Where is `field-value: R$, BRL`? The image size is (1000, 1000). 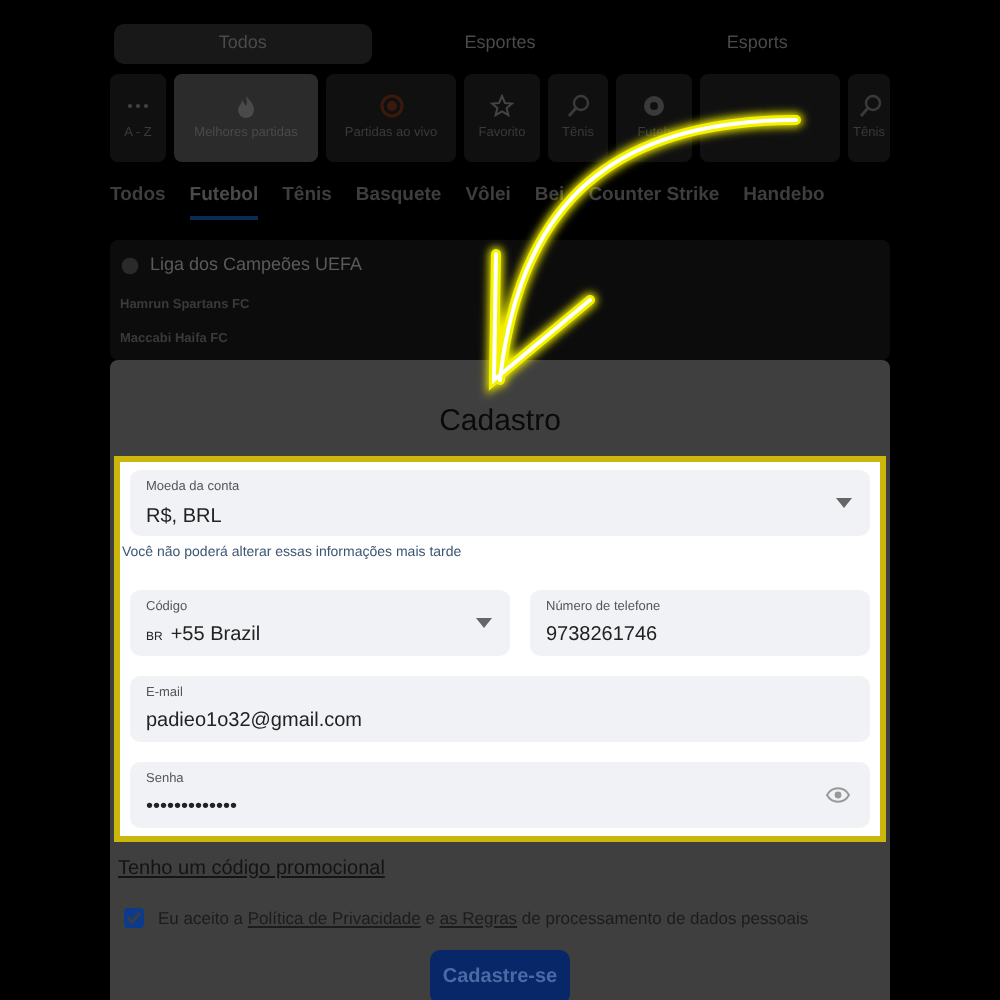
field-value: R$, BRL is located at coordinates (184, 516).